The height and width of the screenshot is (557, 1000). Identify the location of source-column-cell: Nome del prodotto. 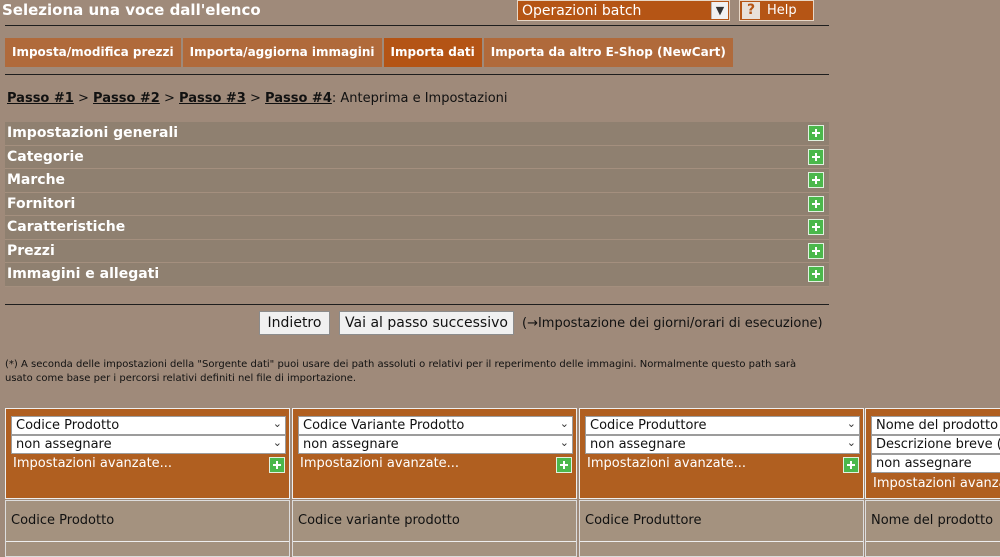
(932, 528).